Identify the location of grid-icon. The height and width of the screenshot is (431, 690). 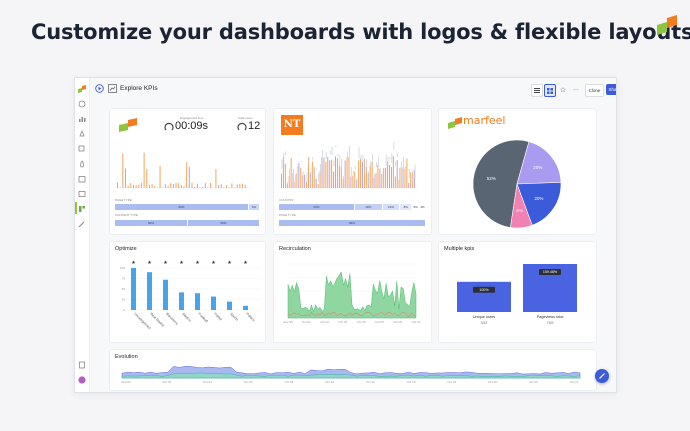
(550, 90).